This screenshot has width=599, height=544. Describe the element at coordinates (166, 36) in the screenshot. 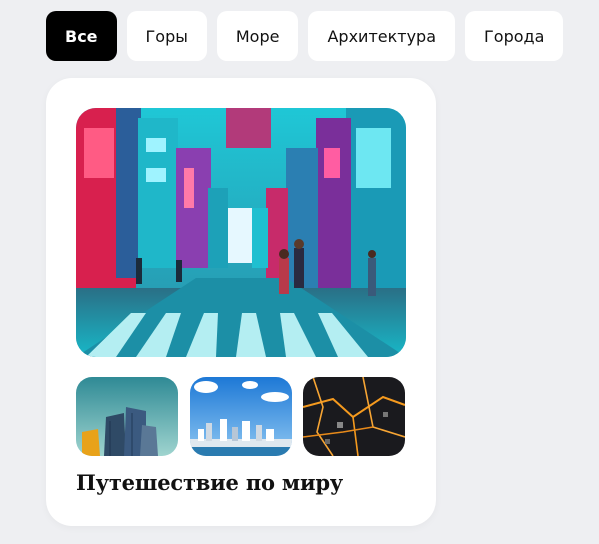

I see `filter-mountains-button: Горы` at that location.